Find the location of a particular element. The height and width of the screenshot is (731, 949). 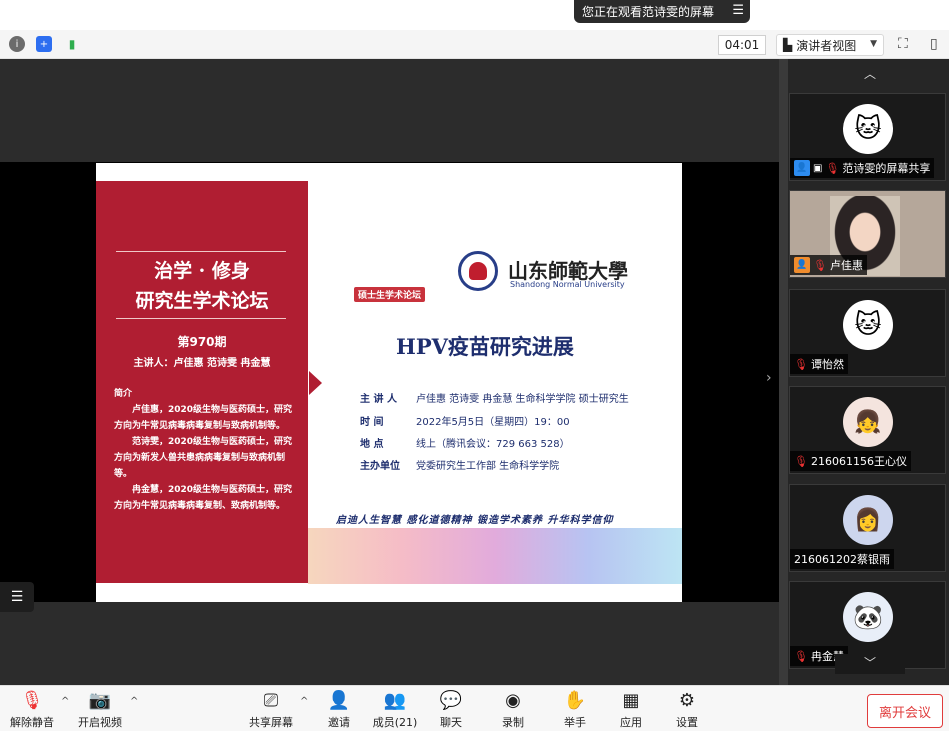

signal-icon: ▮ is located at coordinates (72, 44).